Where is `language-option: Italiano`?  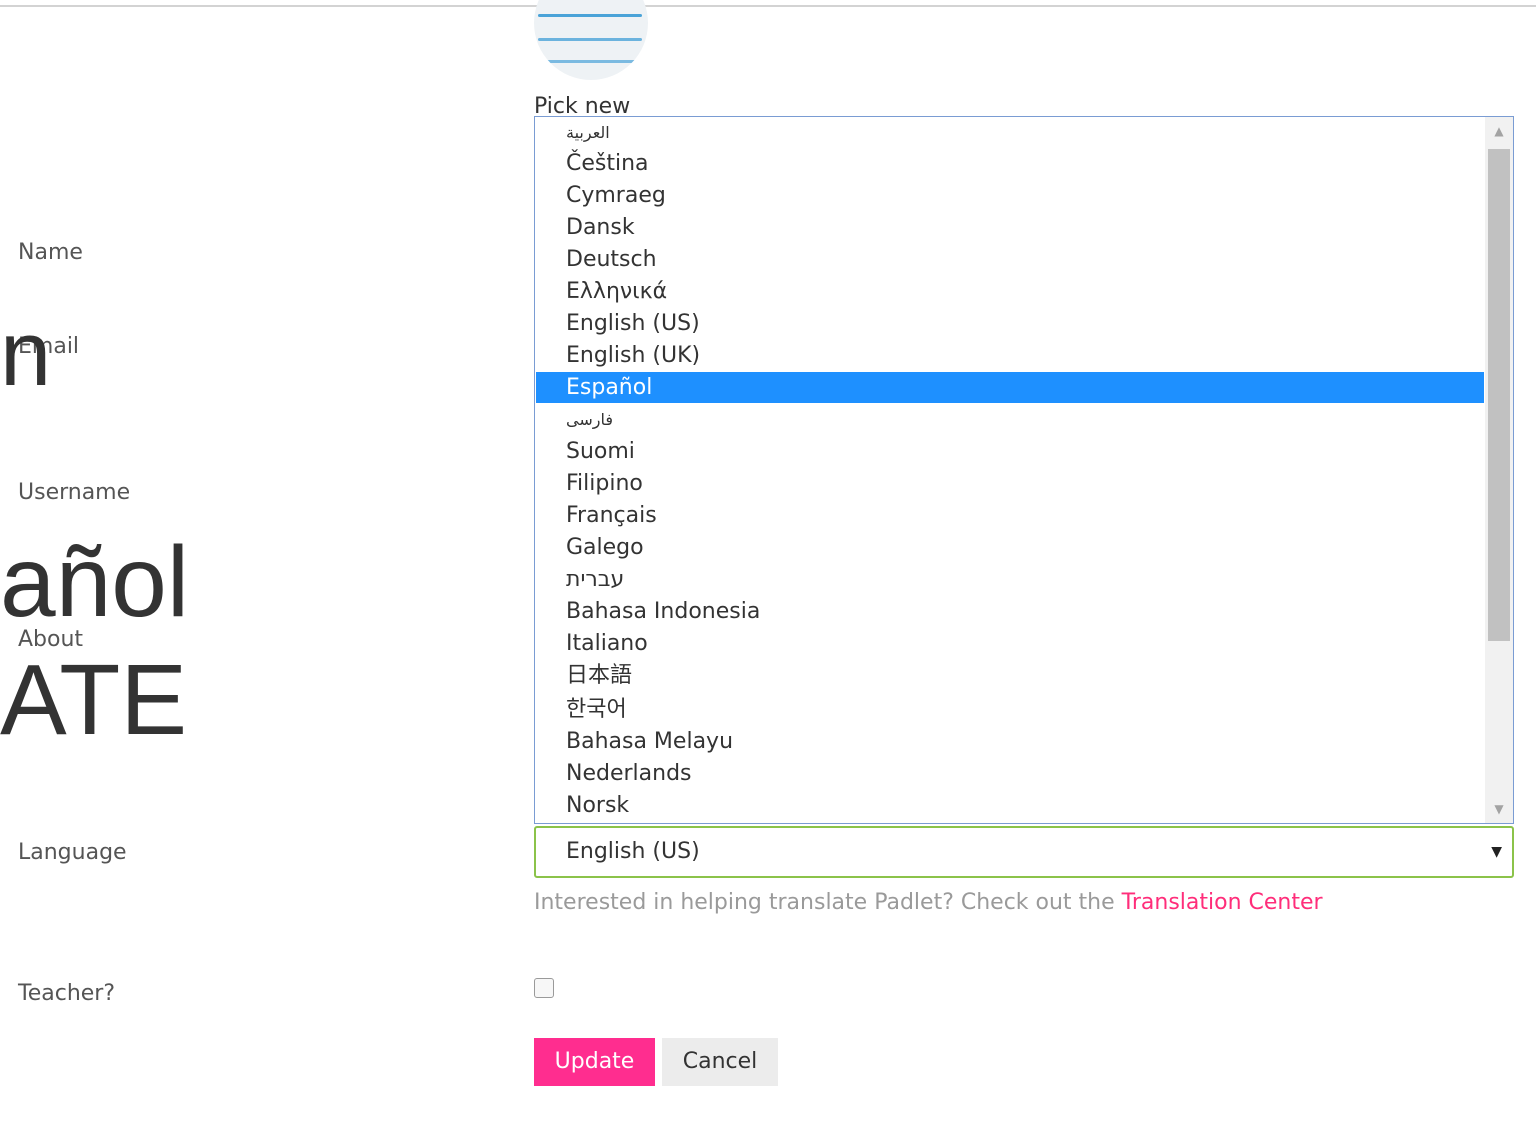
language-option: Italiano is located at coordinates (1010, 643).